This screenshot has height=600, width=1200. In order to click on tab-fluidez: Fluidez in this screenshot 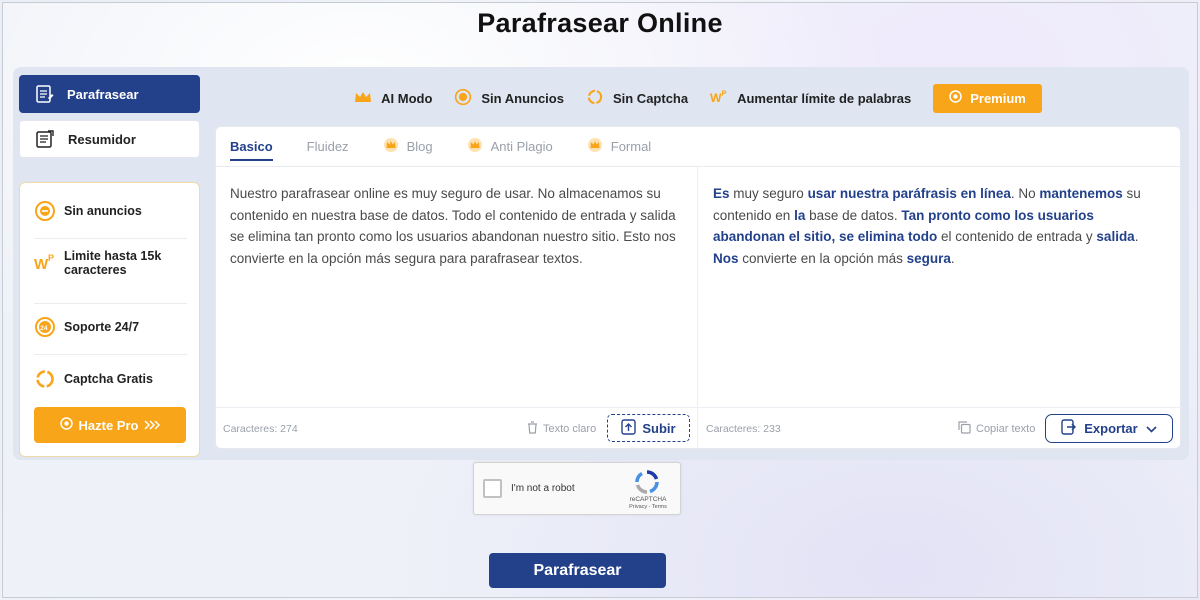, I will do `click(328, 147)`.